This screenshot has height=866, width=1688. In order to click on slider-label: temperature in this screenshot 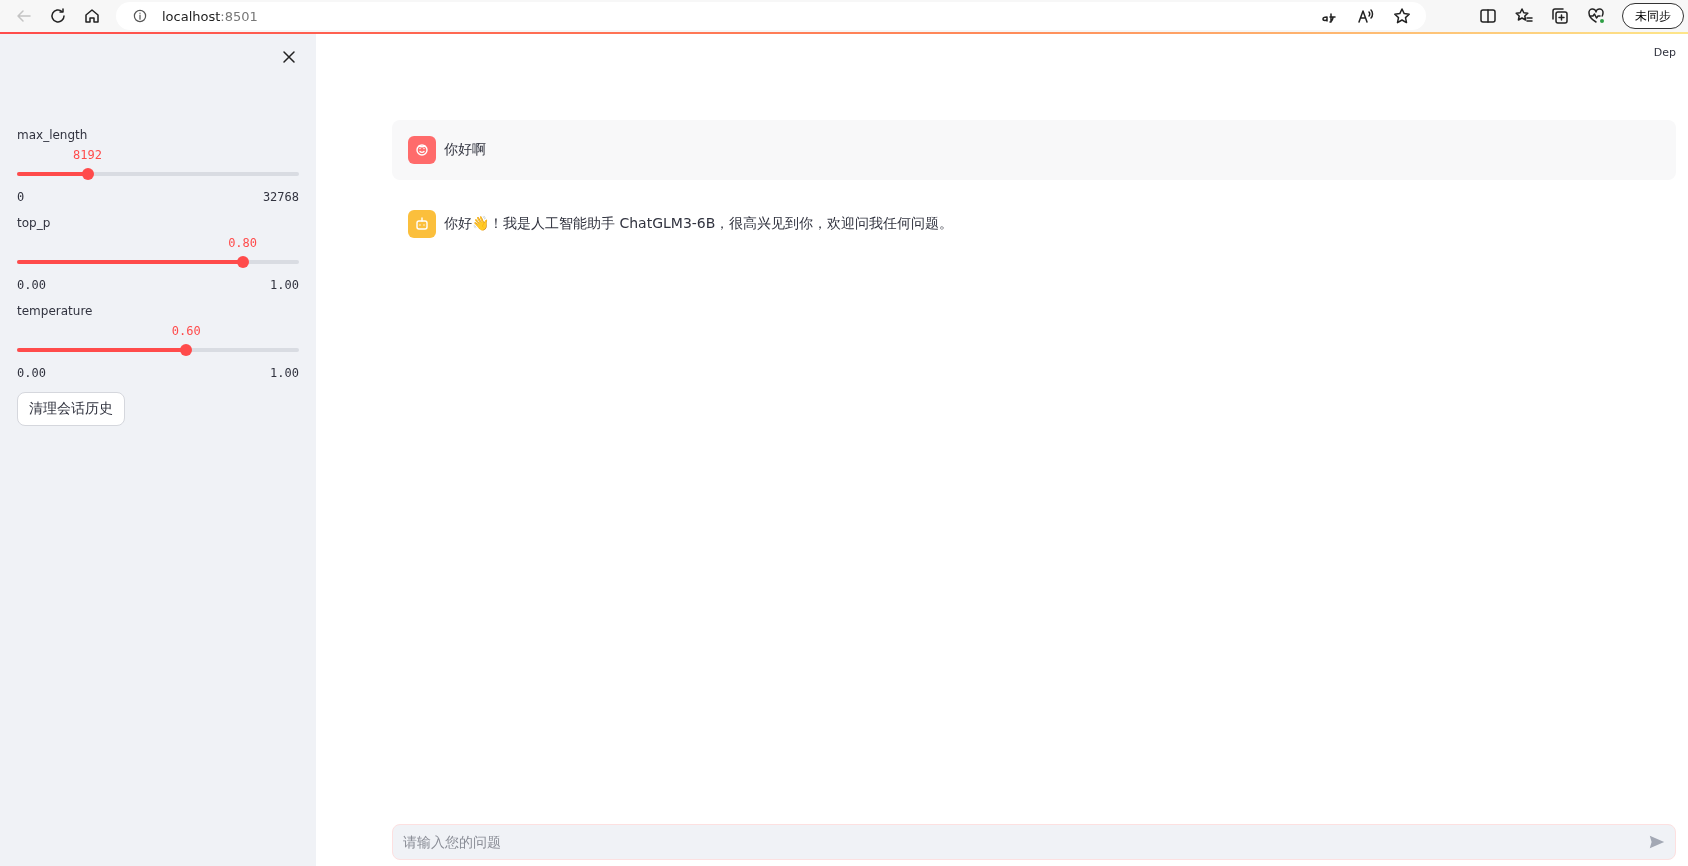, I will do `click(55, 312)`.